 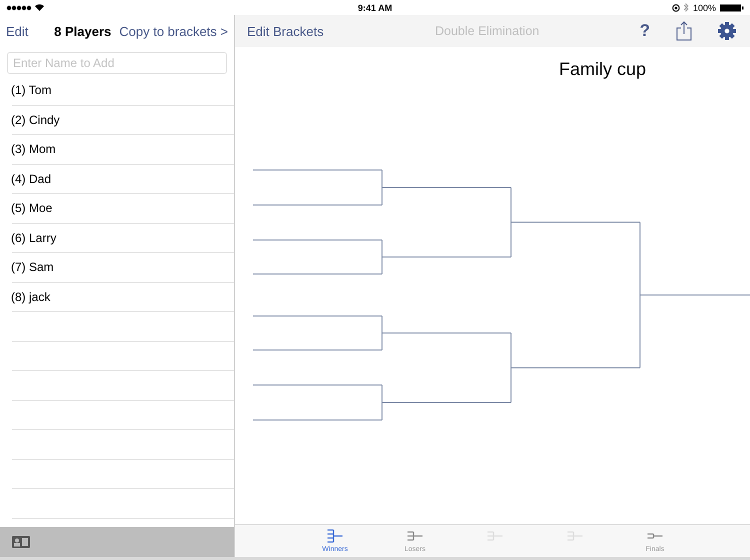 What do you see at coordinates (39, 7) in the screenshot?
I see `wifi-icon` at bounding box center [39, 7].